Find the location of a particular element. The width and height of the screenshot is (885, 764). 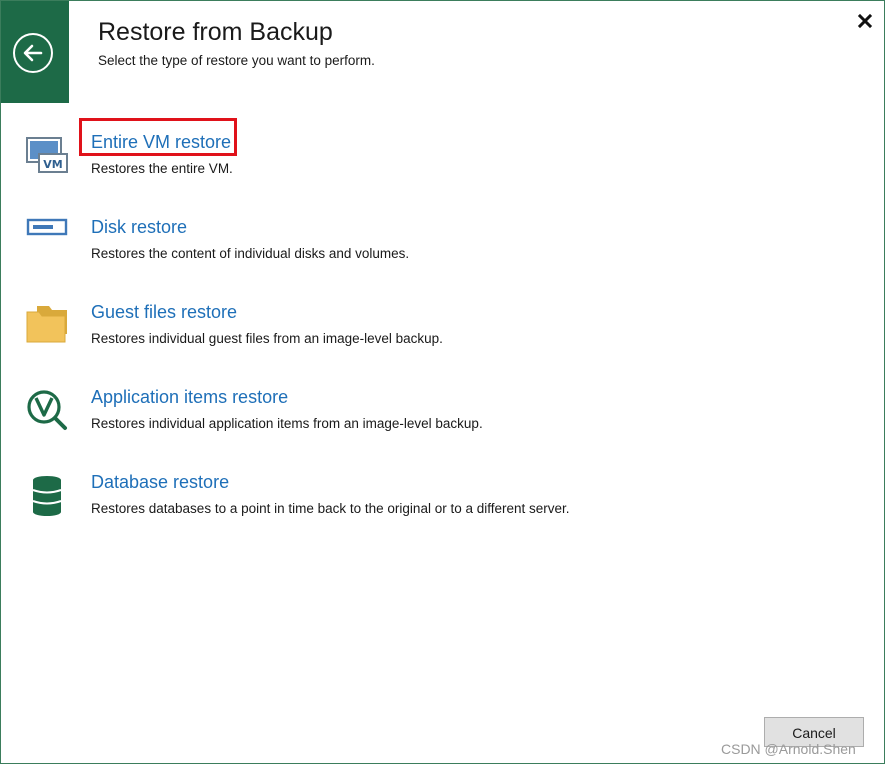

watermark-text: CSDN @Arnold.Shen is located at coordinates (788, 749).